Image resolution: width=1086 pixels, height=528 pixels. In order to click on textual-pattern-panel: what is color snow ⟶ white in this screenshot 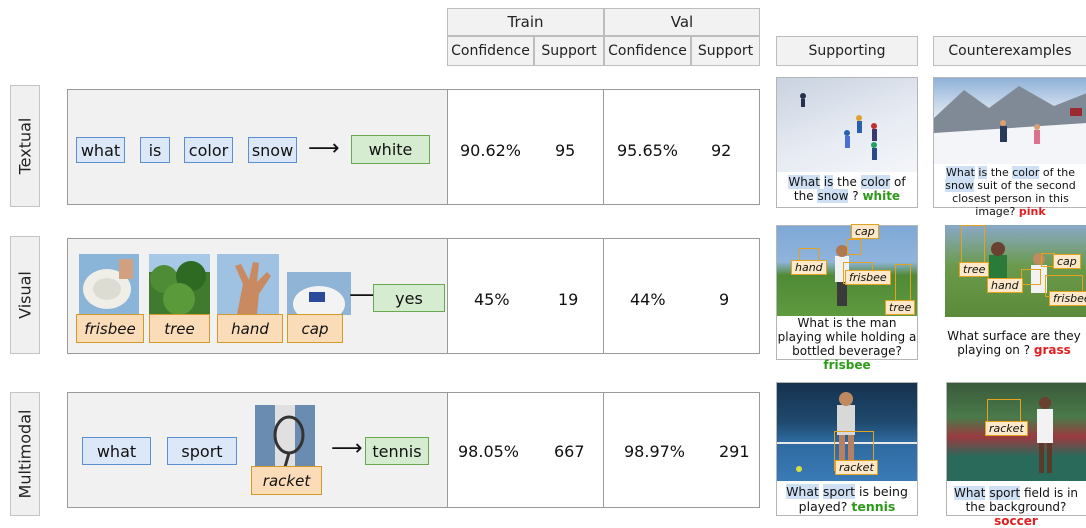, I will do `click(257, 147)`.